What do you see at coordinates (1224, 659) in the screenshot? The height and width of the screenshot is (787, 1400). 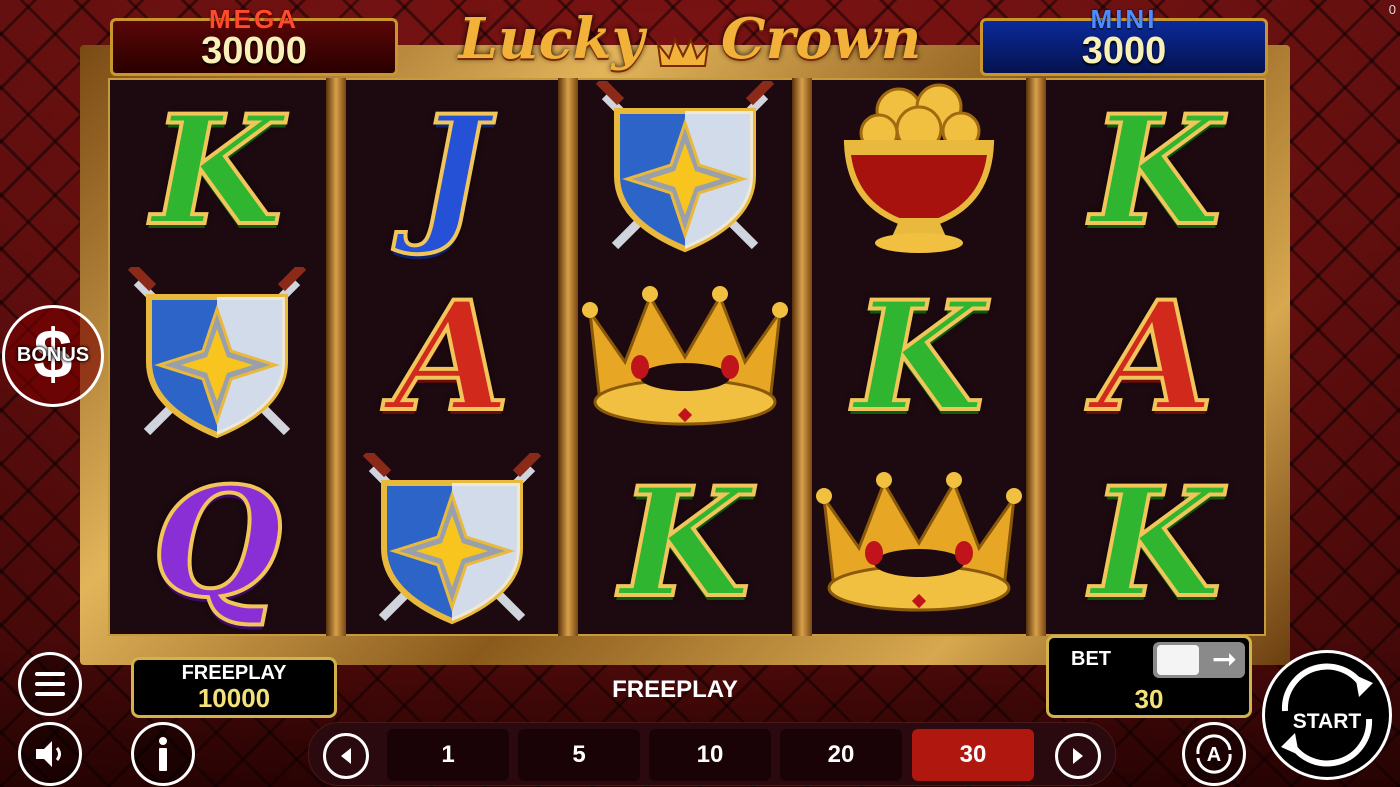 I see `arrow-right-icon: ➞` at bounding box center [1224, 659].